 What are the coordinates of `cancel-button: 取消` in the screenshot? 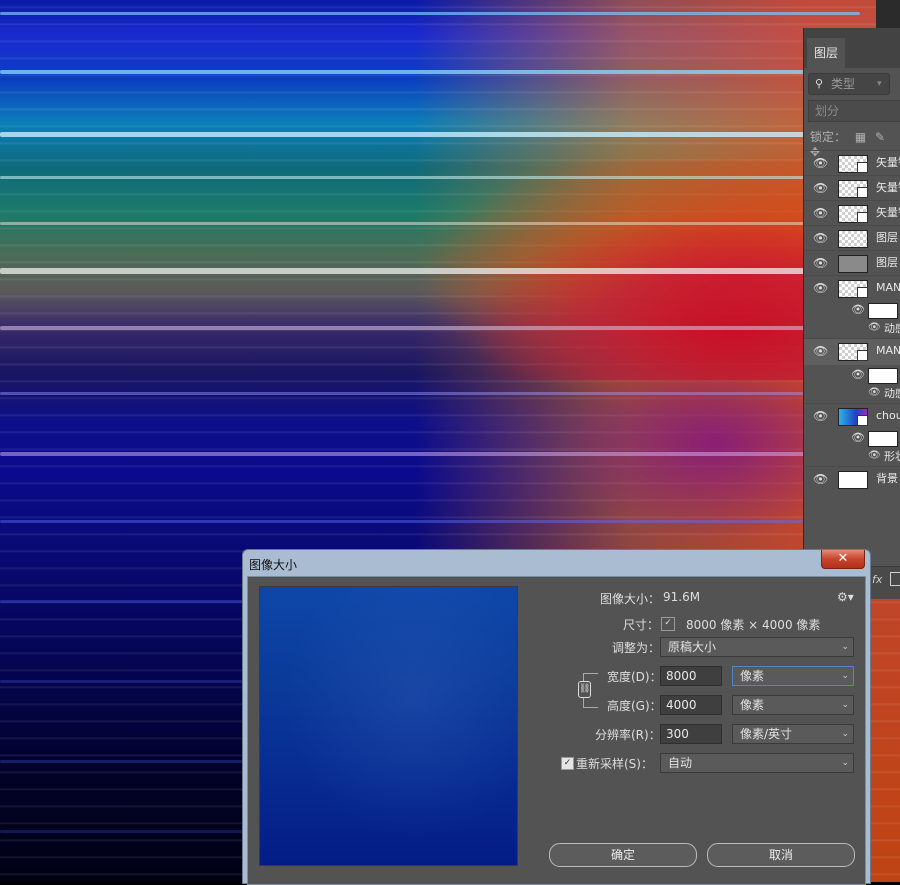 It's located at (781, 855).